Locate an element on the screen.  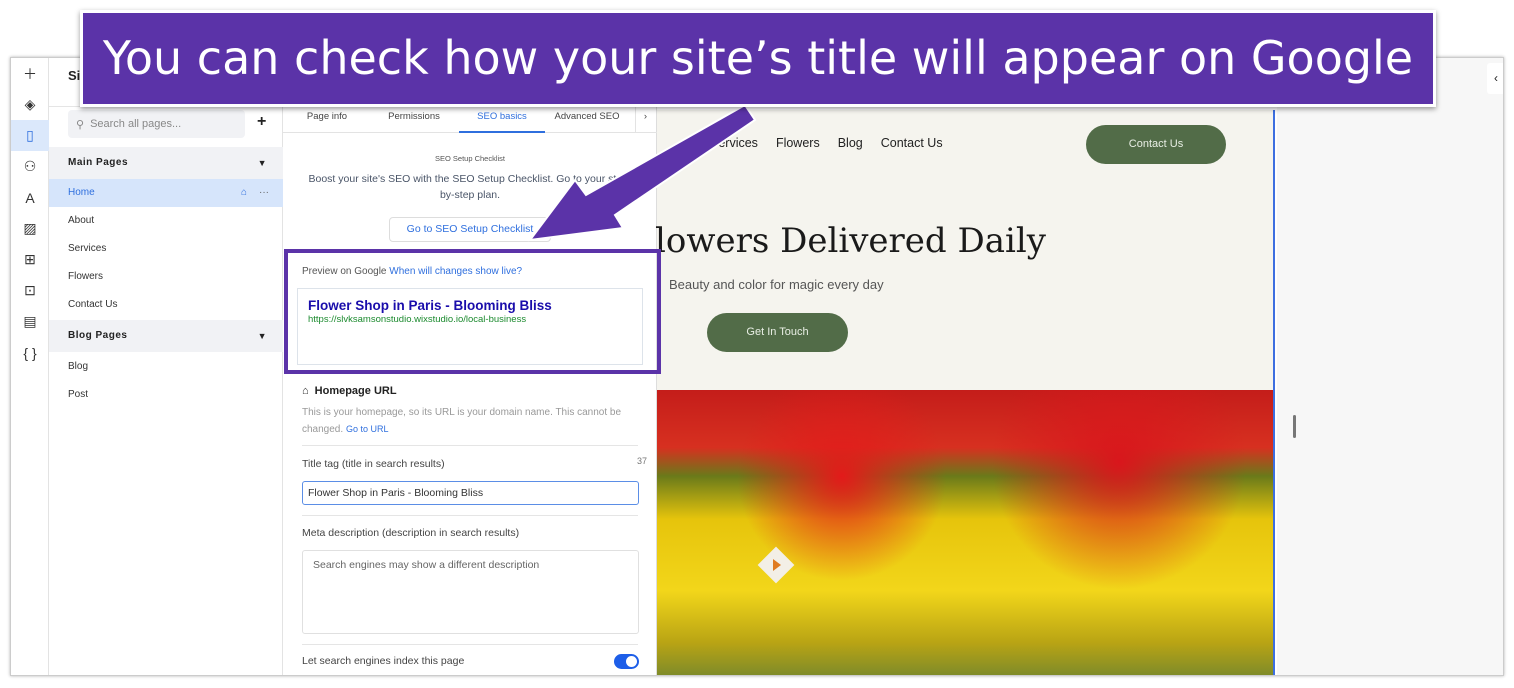
tab-page-info: Page info is located at coordinates (327, 118).